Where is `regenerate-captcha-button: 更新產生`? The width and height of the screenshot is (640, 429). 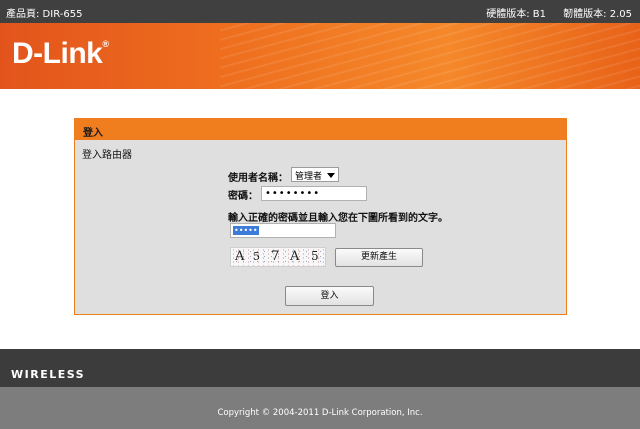 regenerate-captcha-button: 更新產生 is located at coordinates (379, 257).